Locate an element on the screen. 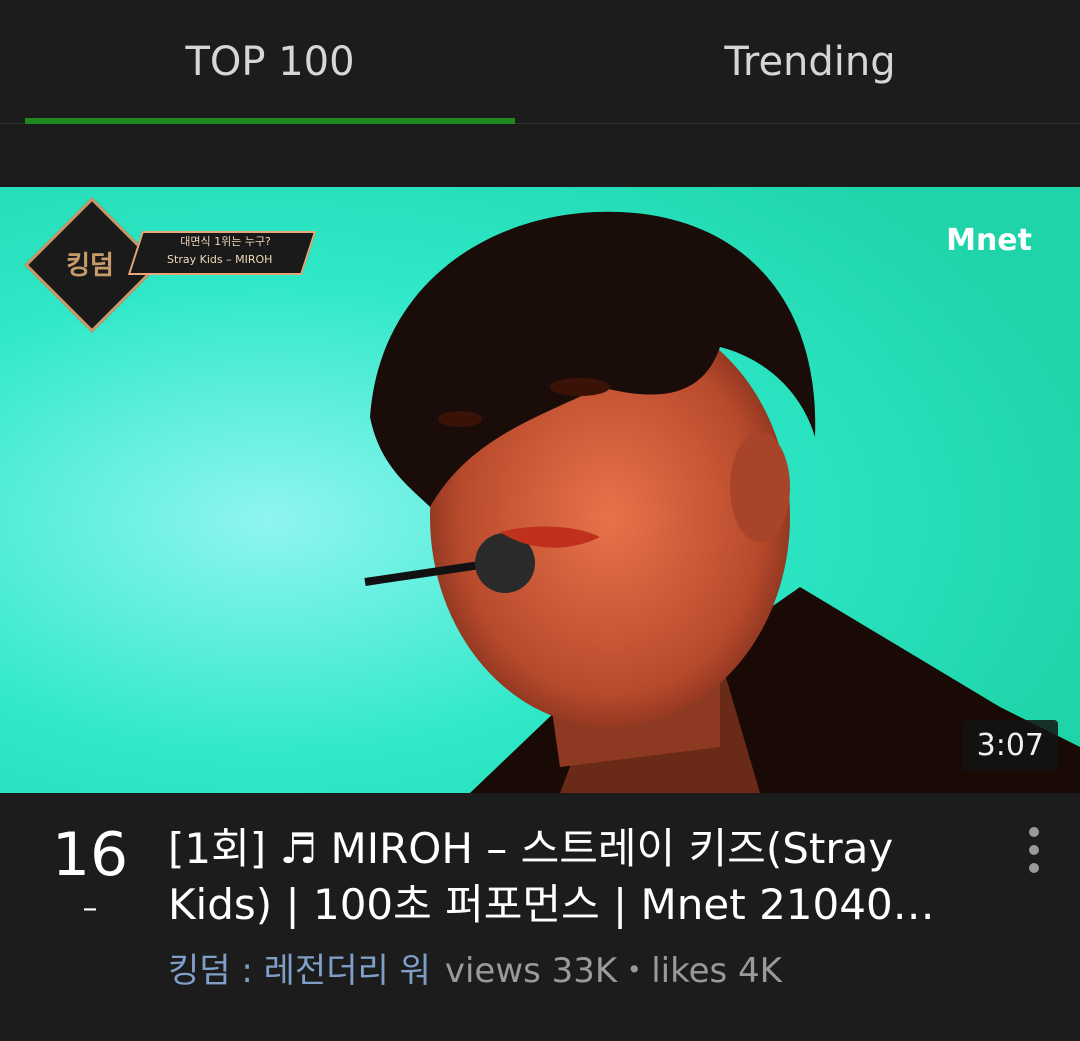 The image size is (1080, 1041). badge-line-1: 대면식 1위는 누구? is located at coordinates (225, 241).